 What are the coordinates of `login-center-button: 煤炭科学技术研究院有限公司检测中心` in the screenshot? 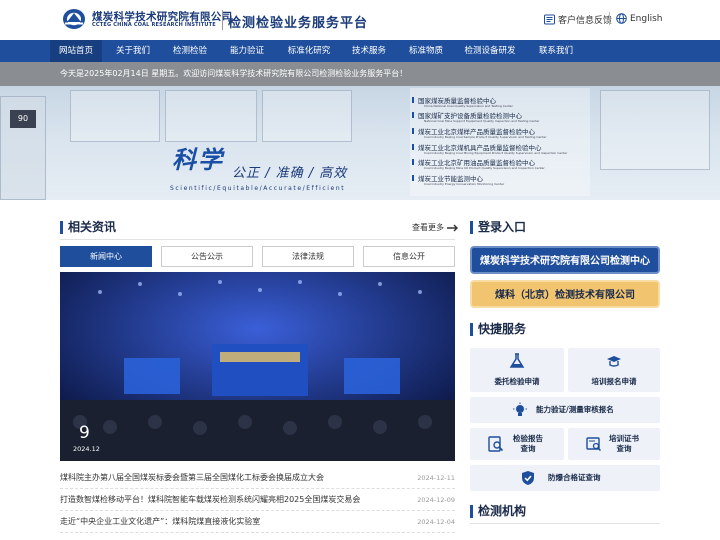 It's located at (565, 260).